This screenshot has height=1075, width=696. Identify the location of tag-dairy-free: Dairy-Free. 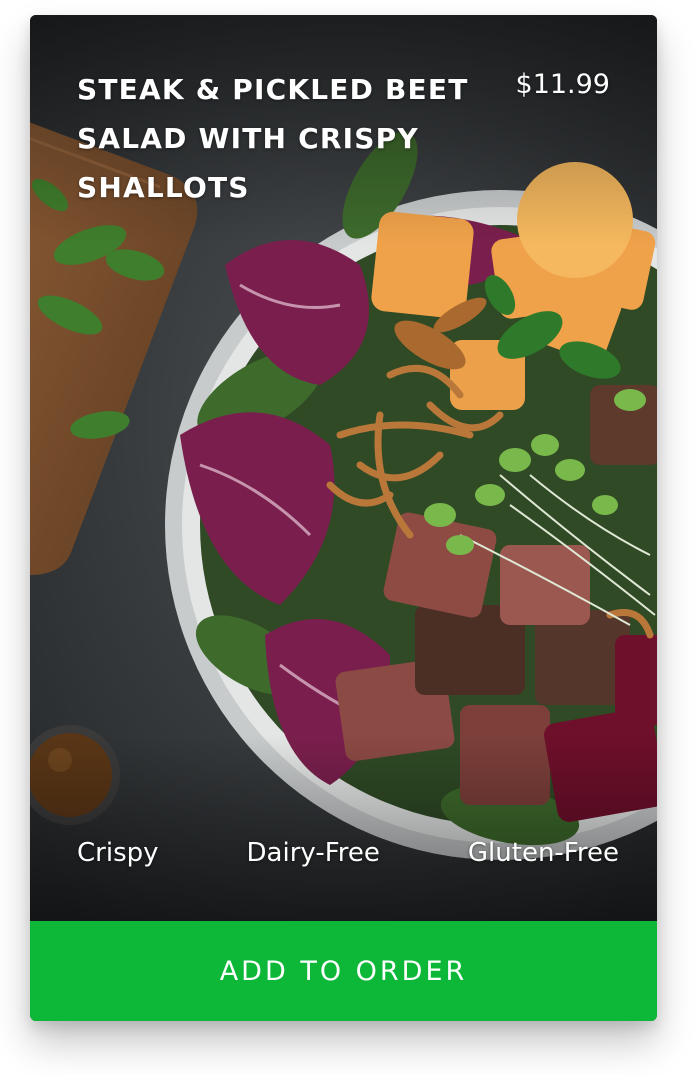
(313, 853).